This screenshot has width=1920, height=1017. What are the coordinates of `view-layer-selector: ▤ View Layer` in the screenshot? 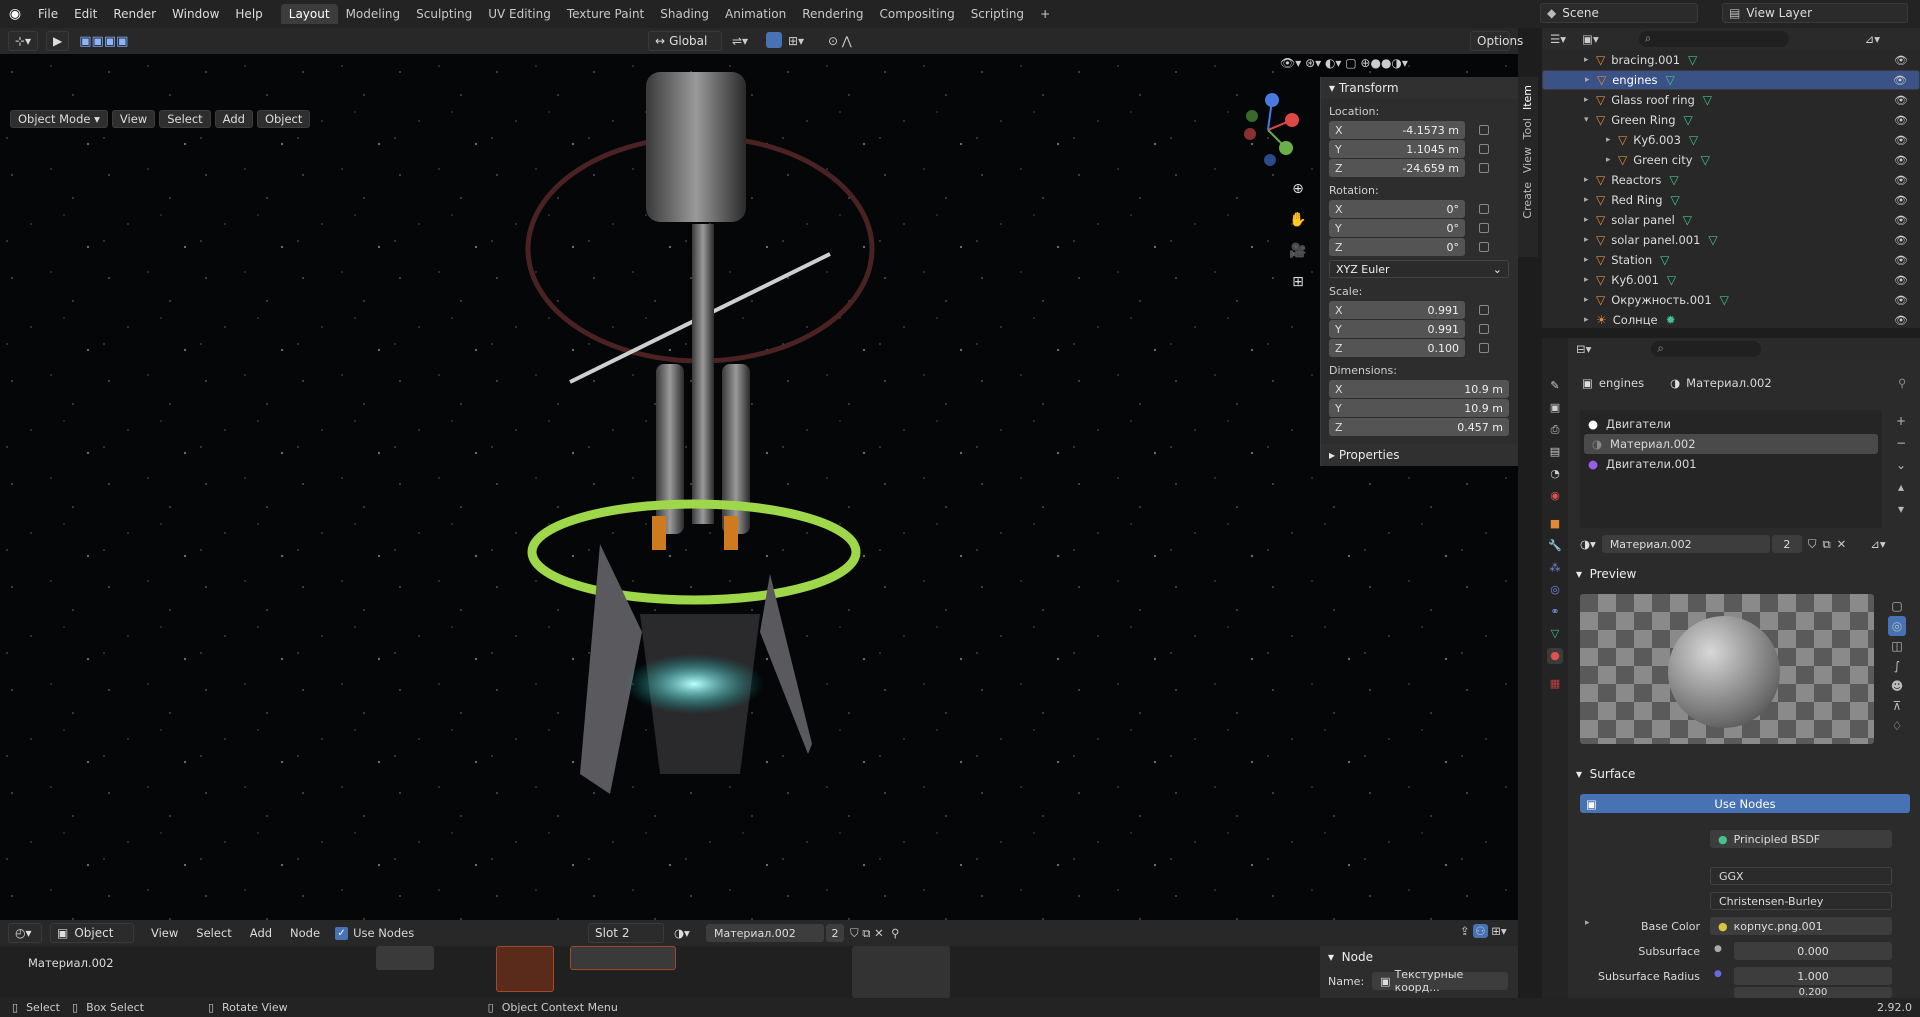 It's located at (1815, 13).